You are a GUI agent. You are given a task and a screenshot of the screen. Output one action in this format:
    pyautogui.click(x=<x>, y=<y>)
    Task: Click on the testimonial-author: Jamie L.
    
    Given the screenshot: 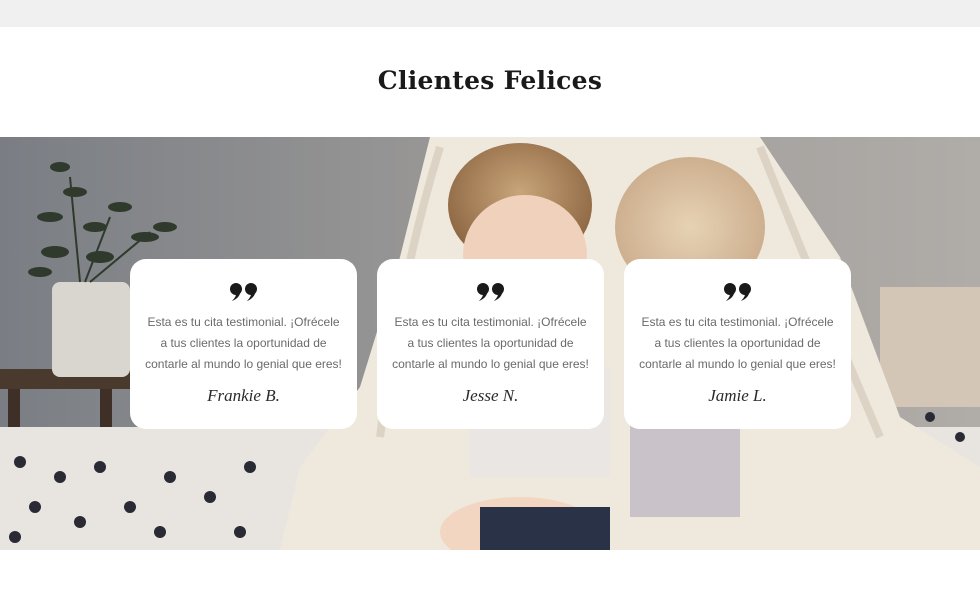 What is the action you would take?
    pyautogui.click(x=737, y=395)
    